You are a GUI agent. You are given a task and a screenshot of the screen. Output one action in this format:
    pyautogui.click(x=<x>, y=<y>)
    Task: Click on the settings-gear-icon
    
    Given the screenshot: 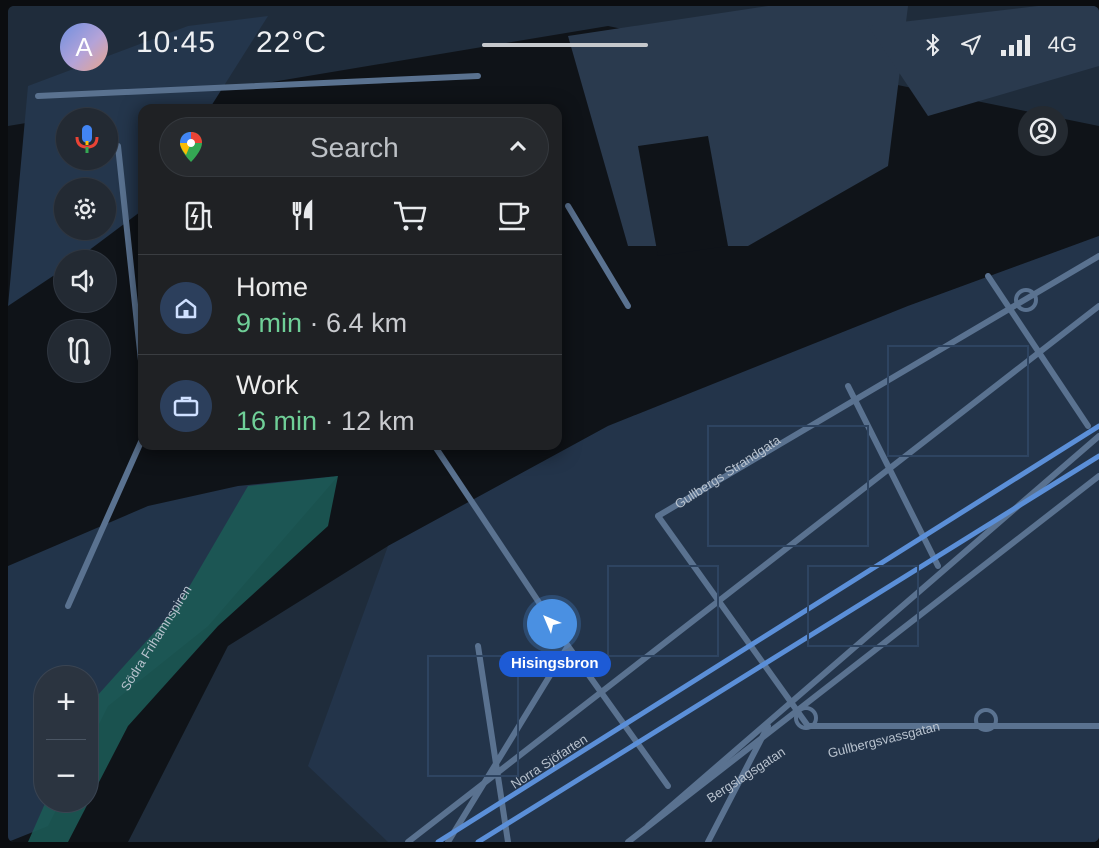 What is the action you would take?
    pyautogui.click(x=85, y=209)
    